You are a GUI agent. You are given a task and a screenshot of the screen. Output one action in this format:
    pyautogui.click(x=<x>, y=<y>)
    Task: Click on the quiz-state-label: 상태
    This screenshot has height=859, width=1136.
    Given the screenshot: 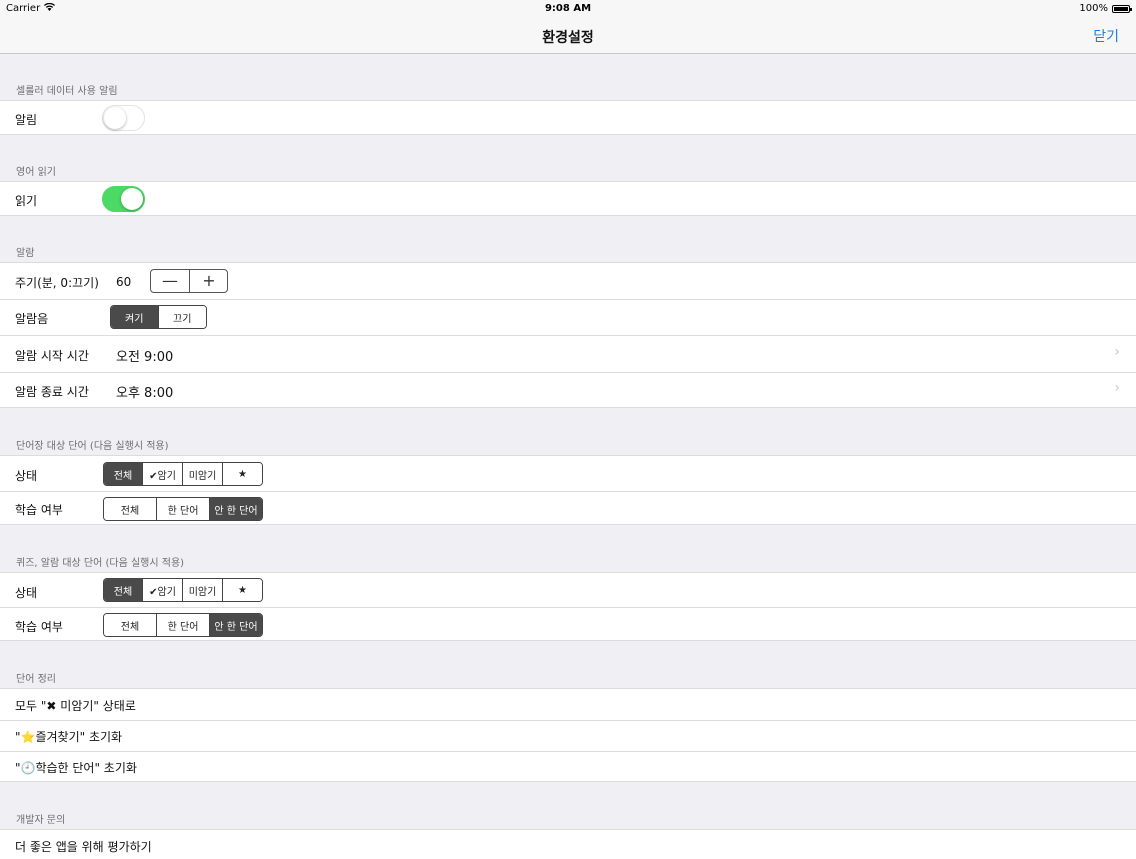 What is the action you would take?
    pyautogui.click(x=26, y=593)
    